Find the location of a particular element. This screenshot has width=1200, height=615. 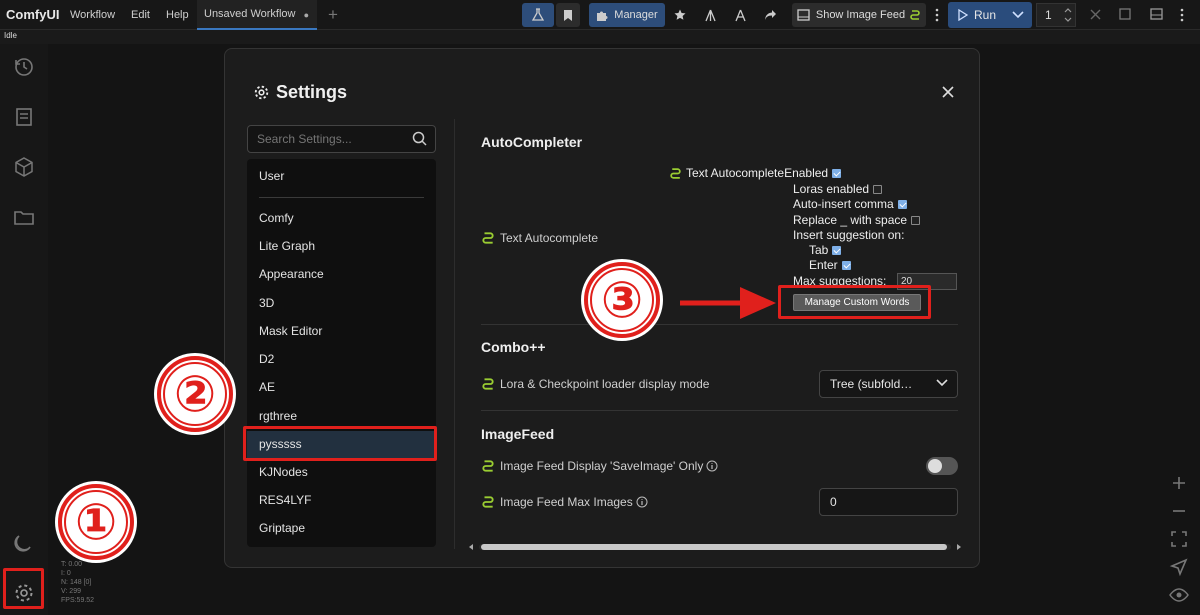

autocomplete-panel-header: Text AutocompleteEnabled is located at coordinates (755, 173).